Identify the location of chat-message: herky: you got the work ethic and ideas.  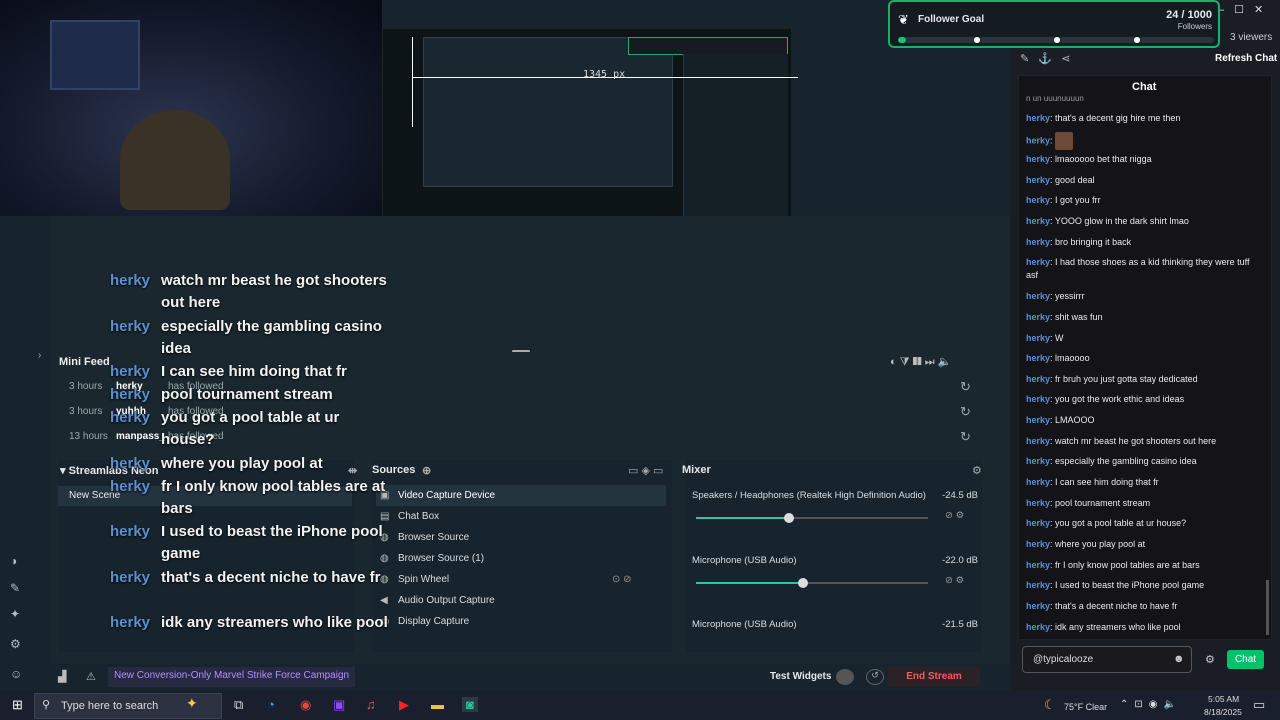
(1105, 399).